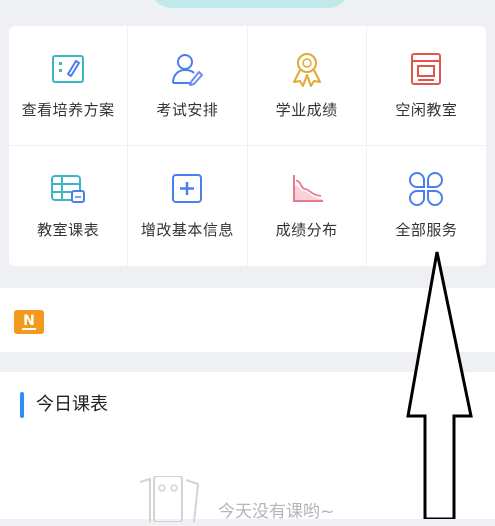 This screenshot has width=495, height=526. Describe the element at coordinates (307, 69) in the screenshot. I see `grades-ribbon-icon` at that location.